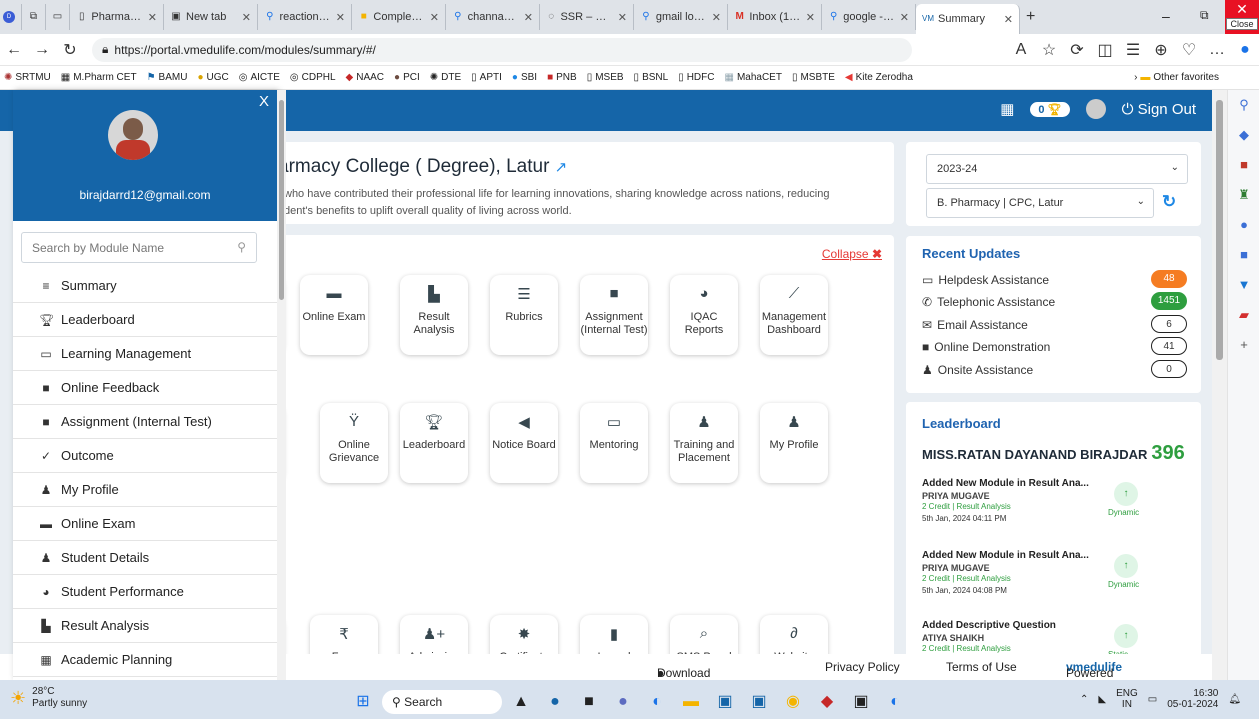 The image size is (1259, 719). I want to click on tab-summary: VM Summary ✕, so click(968, 19).